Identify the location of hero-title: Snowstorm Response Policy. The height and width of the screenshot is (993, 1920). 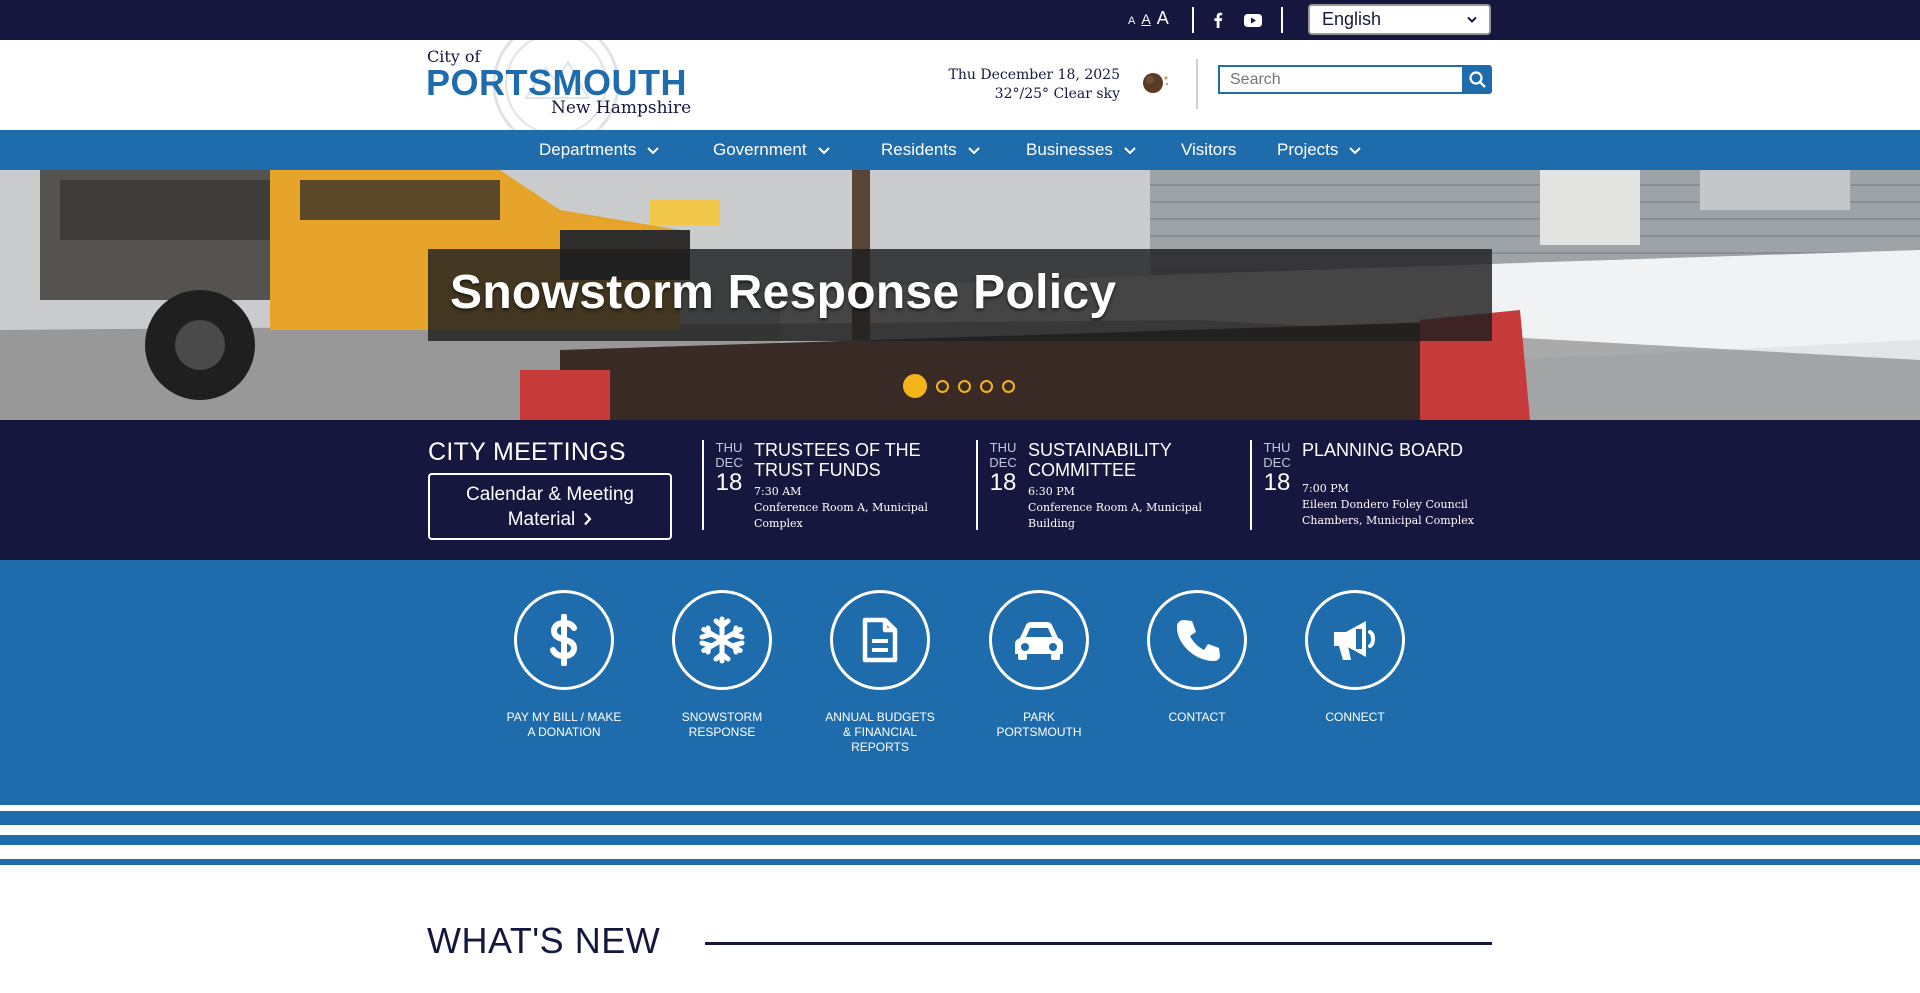
(783, 292).